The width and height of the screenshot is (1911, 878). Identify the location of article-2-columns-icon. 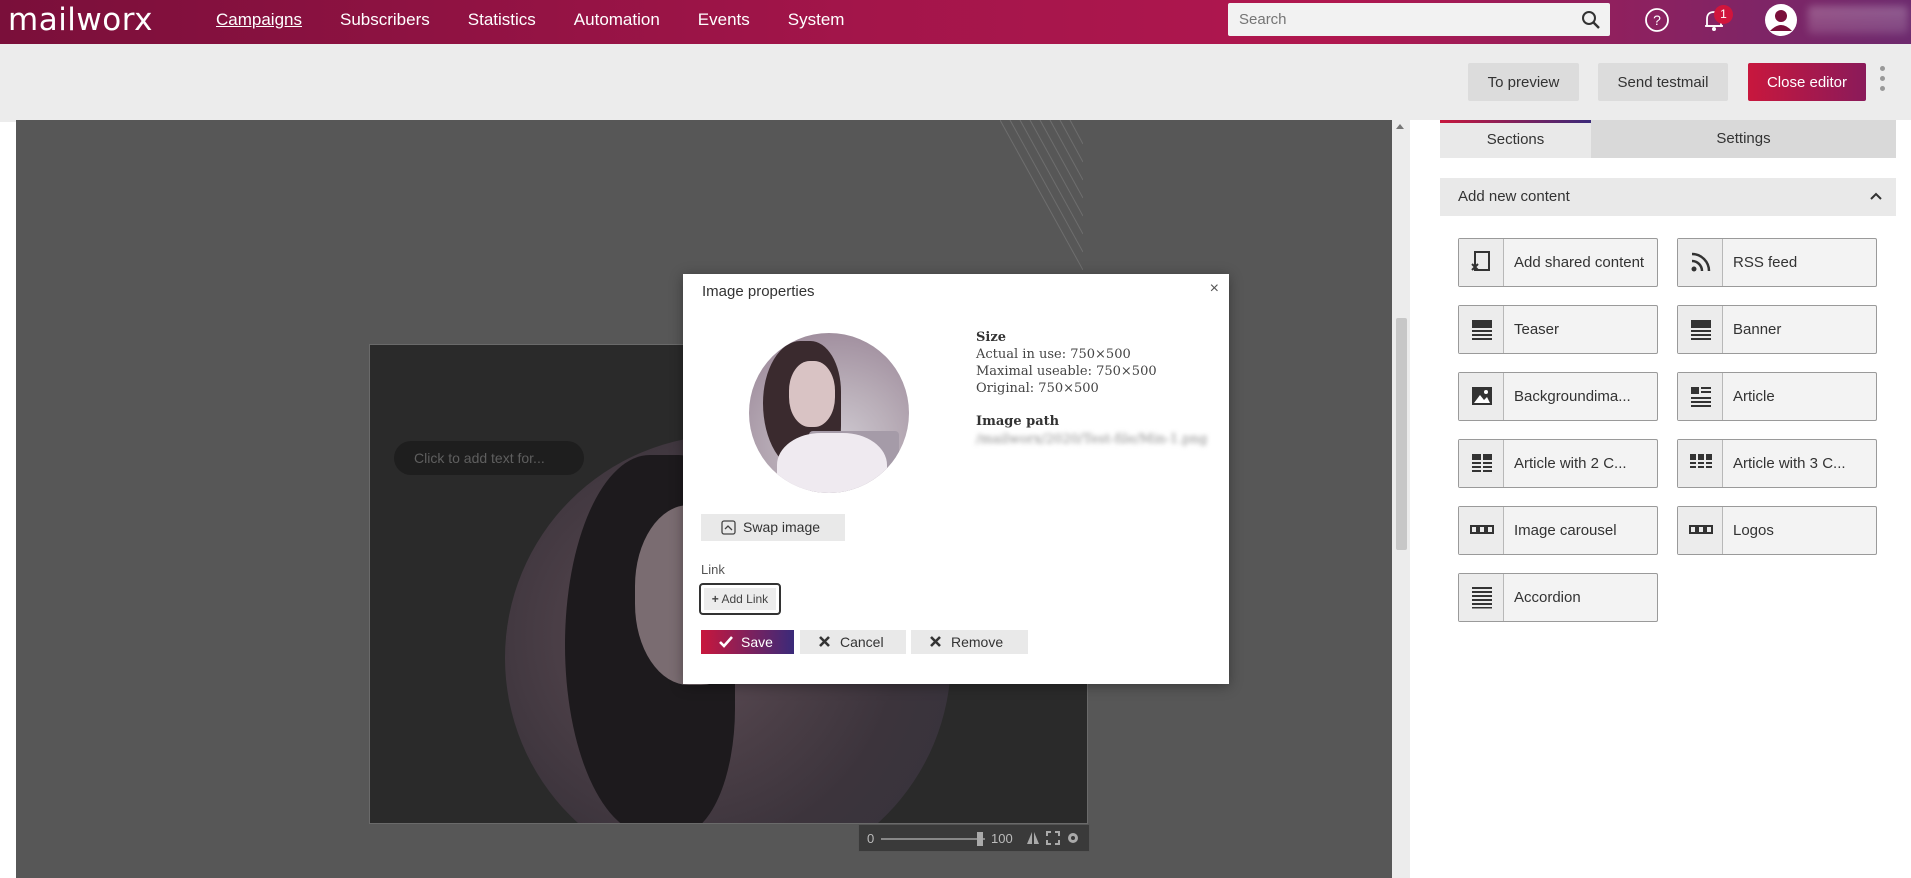
(1482, 463).